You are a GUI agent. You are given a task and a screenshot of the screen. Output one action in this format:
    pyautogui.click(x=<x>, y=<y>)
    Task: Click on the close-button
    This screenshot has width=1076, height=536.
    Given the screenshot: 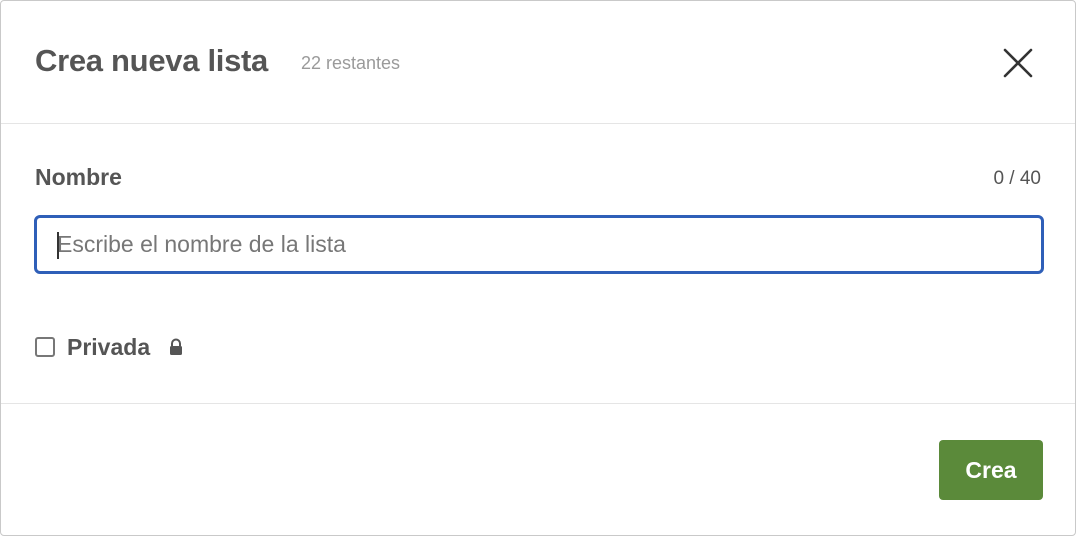 What is the action you would take?
    pyautogui.click(x=1018, y=63)
    